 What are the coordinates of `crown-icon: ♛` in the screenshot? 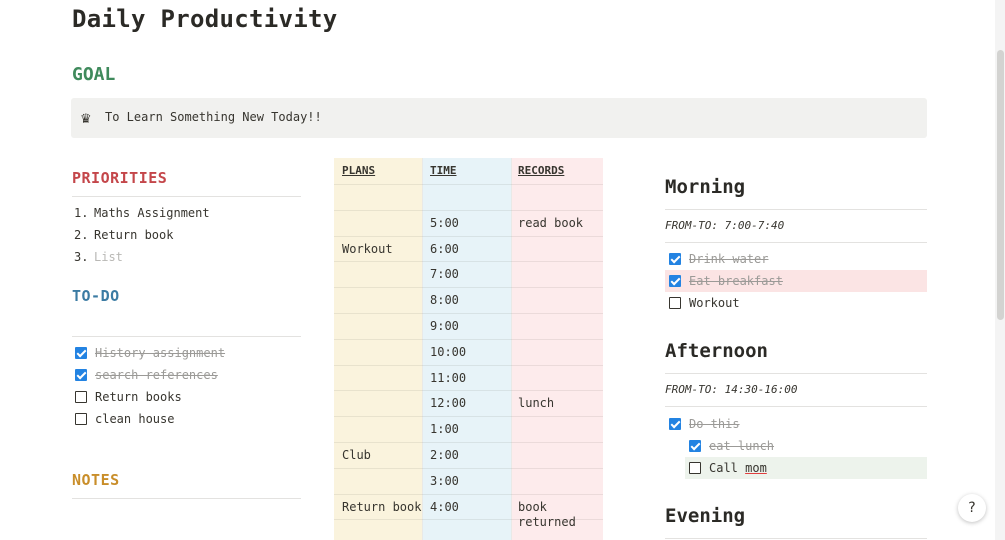 It's located at (86, 117).